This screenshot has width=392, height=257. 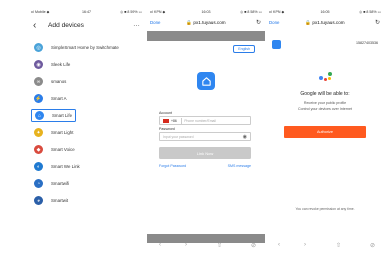 I want to click on list-item: ◕ Smartwit, so click(x=86, y=200).